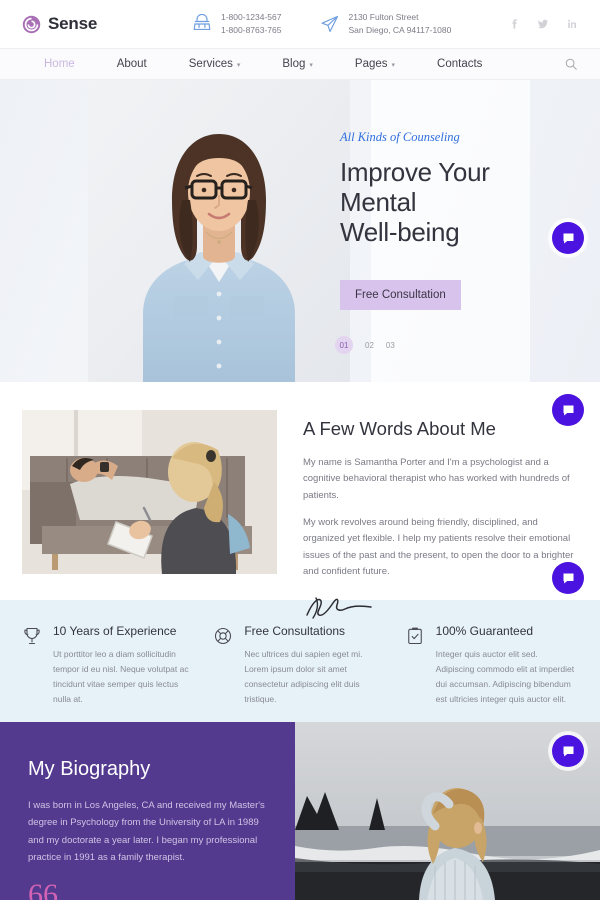 The height and width of the screenshot is (900, 600). I want to click on telephone-icon, so click(202, 22).